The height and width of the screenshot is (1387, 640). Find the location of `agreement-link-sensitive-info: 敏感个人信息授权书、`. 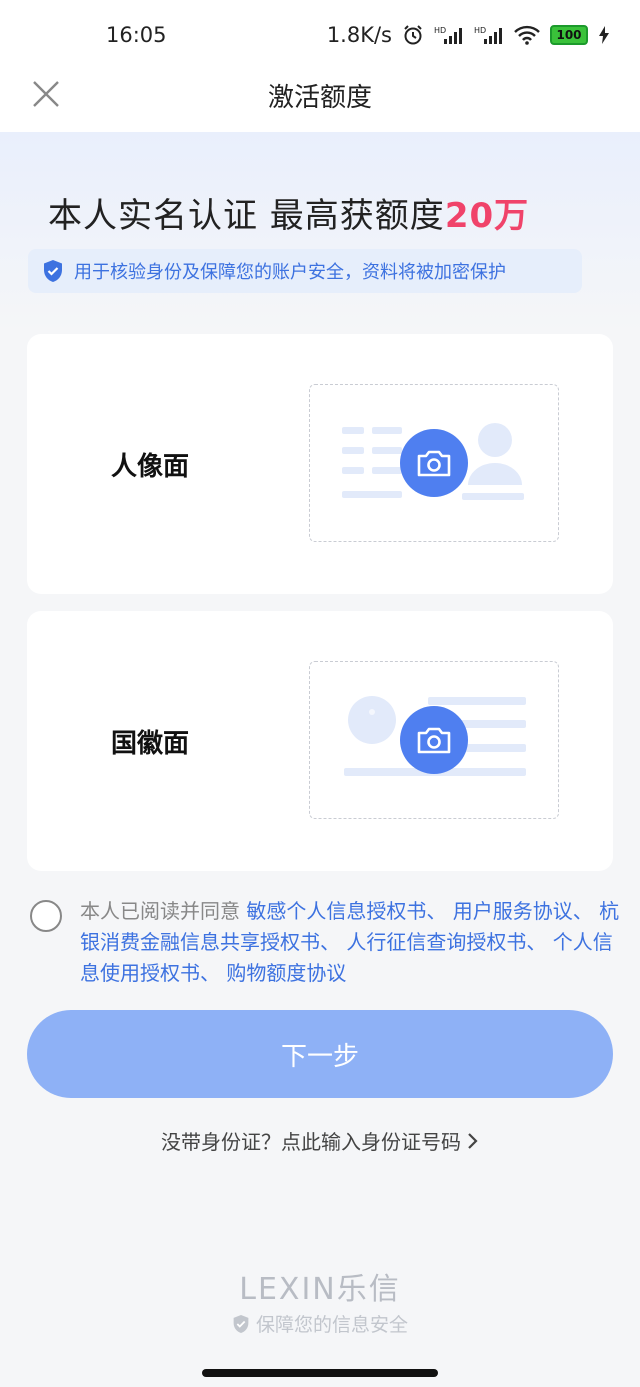

agreement-link-sensitive-info: 敏感个人信息授权书、 is located at coordinates (346, 911).